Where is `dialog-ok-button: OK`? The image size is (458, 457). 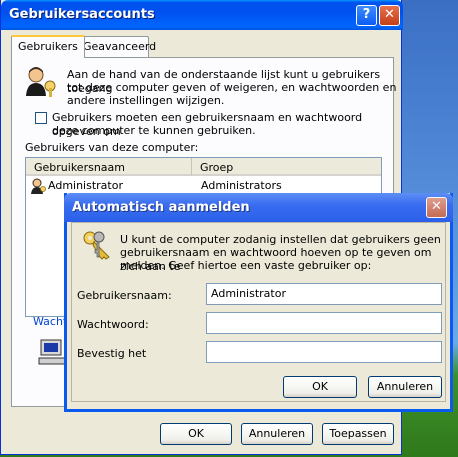
dialog-ok-button: OK is located at coordinates (320, 387).